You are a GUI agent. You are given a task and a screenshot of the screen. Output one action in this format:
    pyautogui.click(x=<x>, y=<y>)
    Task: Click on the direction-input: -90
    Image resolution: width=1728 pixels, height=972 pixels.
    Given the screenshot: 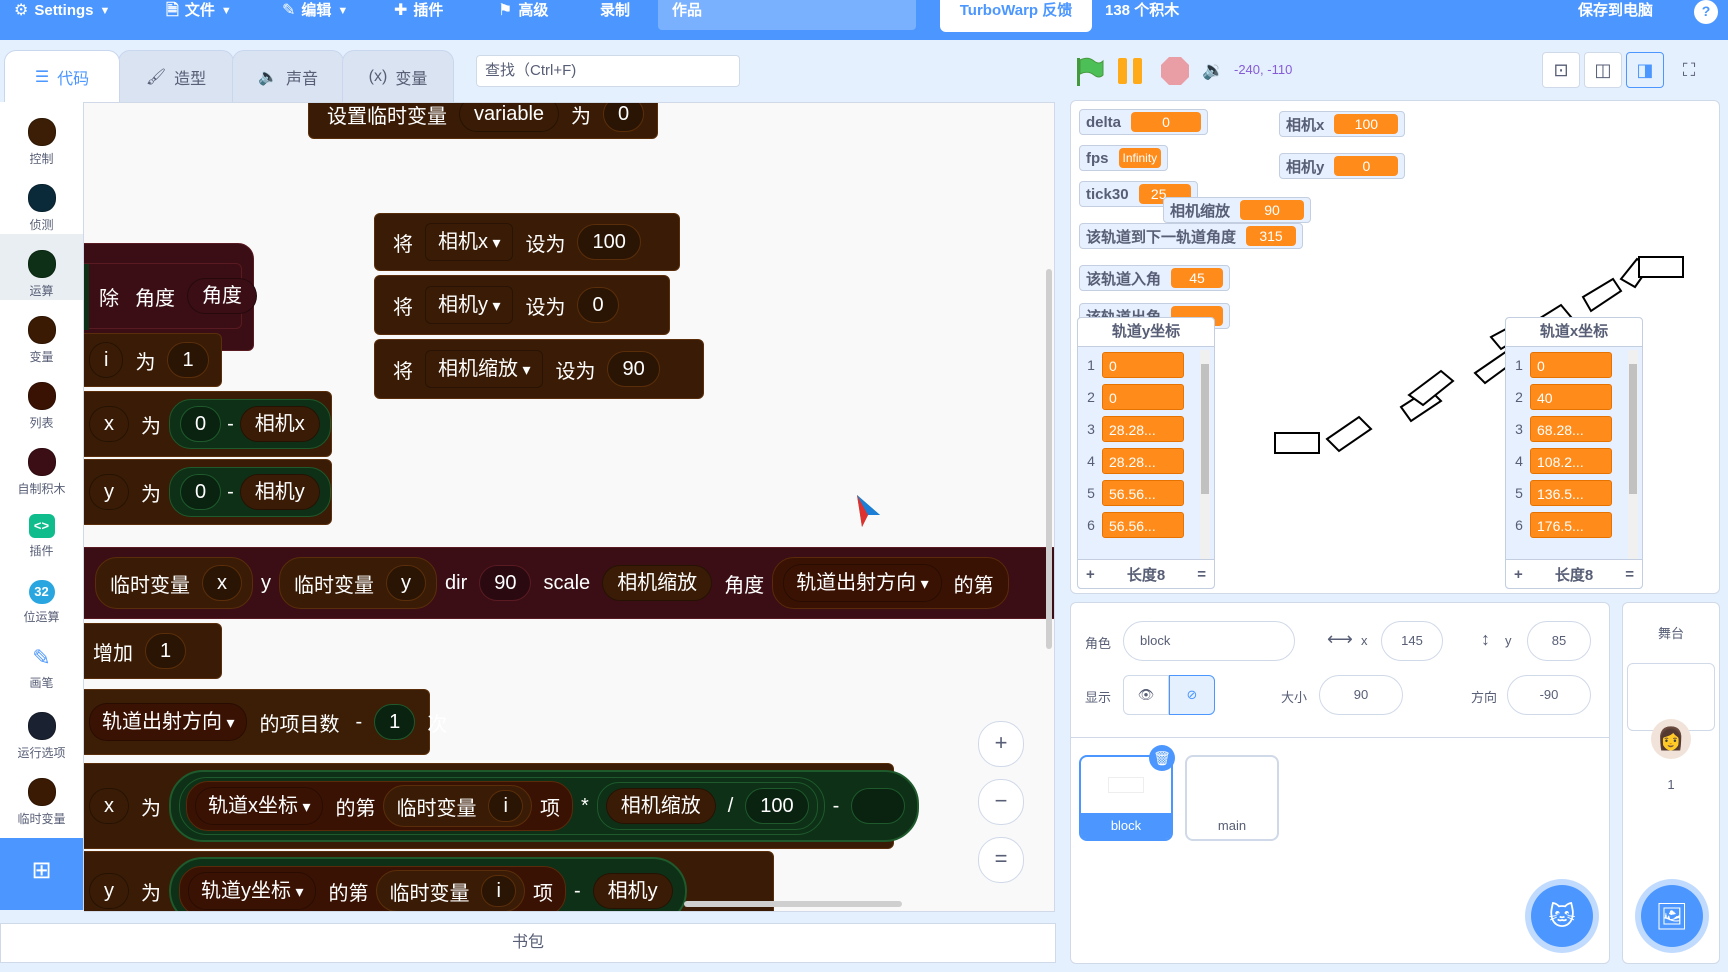 What is the action you would take?
    pyautogui.click(x=1549, y=695)
    